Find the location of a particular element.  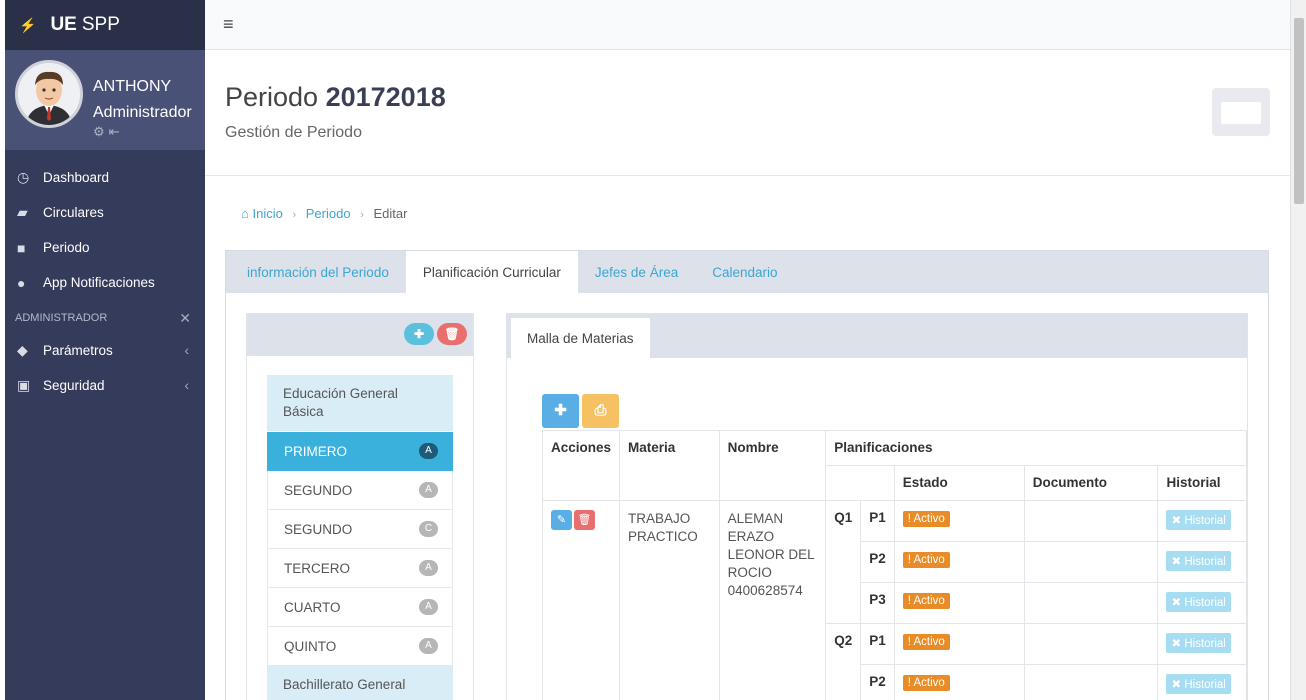

delete-level-button: 🗑 is located at coordinates (452, 334).